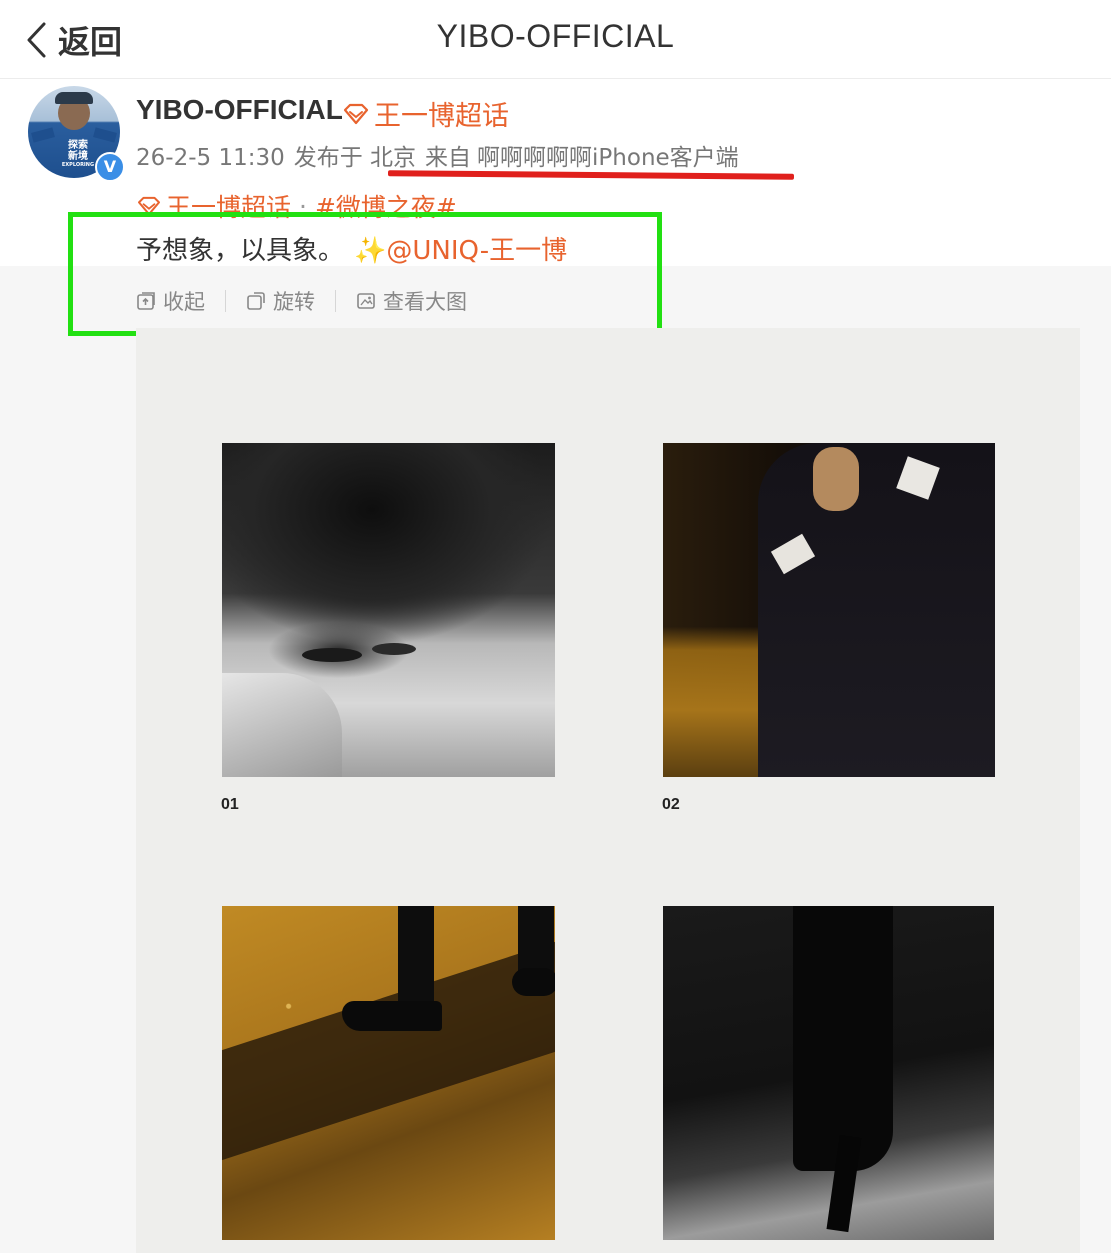  What do you see at coordinates (296, 206) in the screenshot?
I see `topic-line: 王一博超话 · #微博之夜#` at bounding box center [296, 206].